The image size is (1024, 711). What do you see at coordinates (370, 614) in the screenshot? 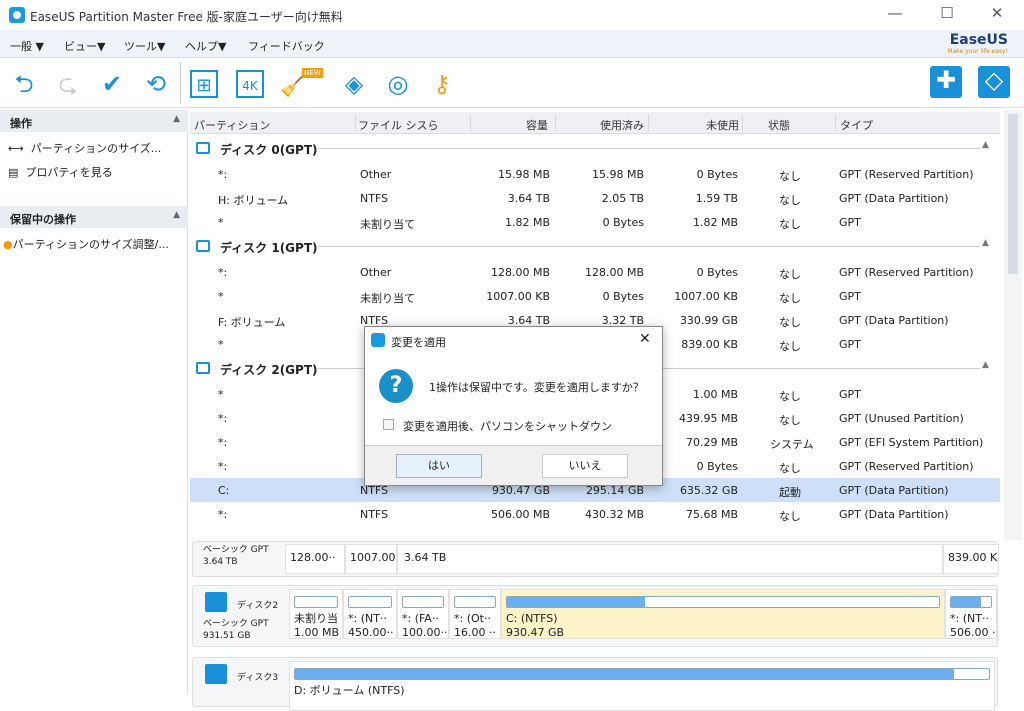
I see `disk-map-partition: *: (NT·· 450.00··` at bounding box center [370, 614].